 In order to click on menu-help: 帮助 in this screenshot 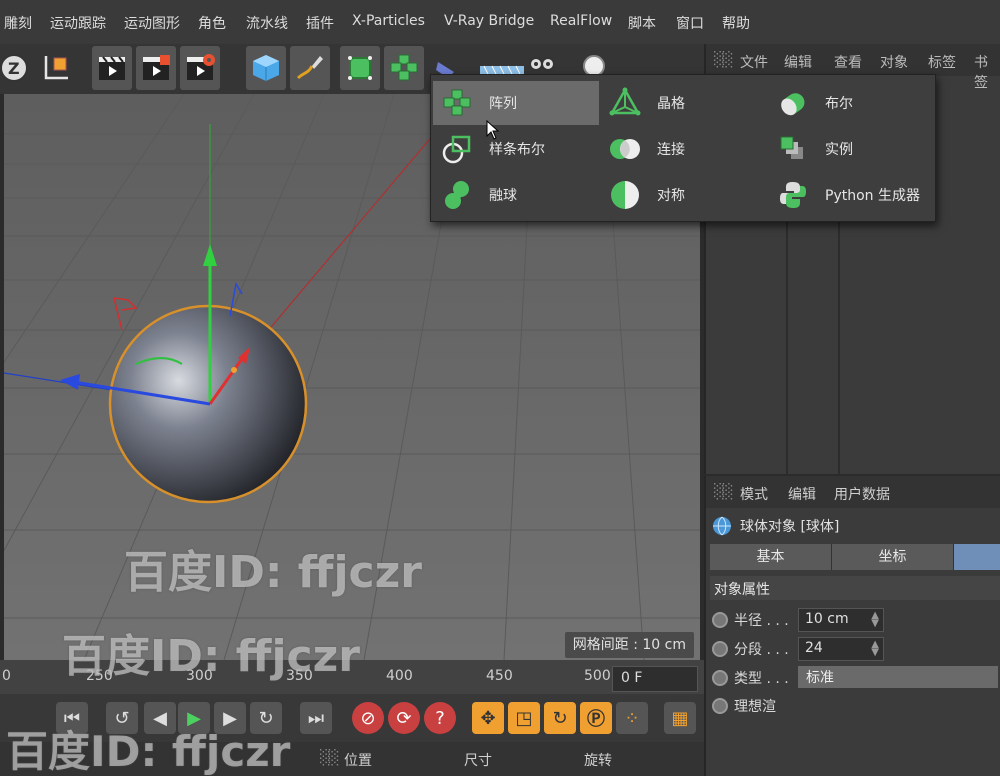, I will do `click(736, 23)`.